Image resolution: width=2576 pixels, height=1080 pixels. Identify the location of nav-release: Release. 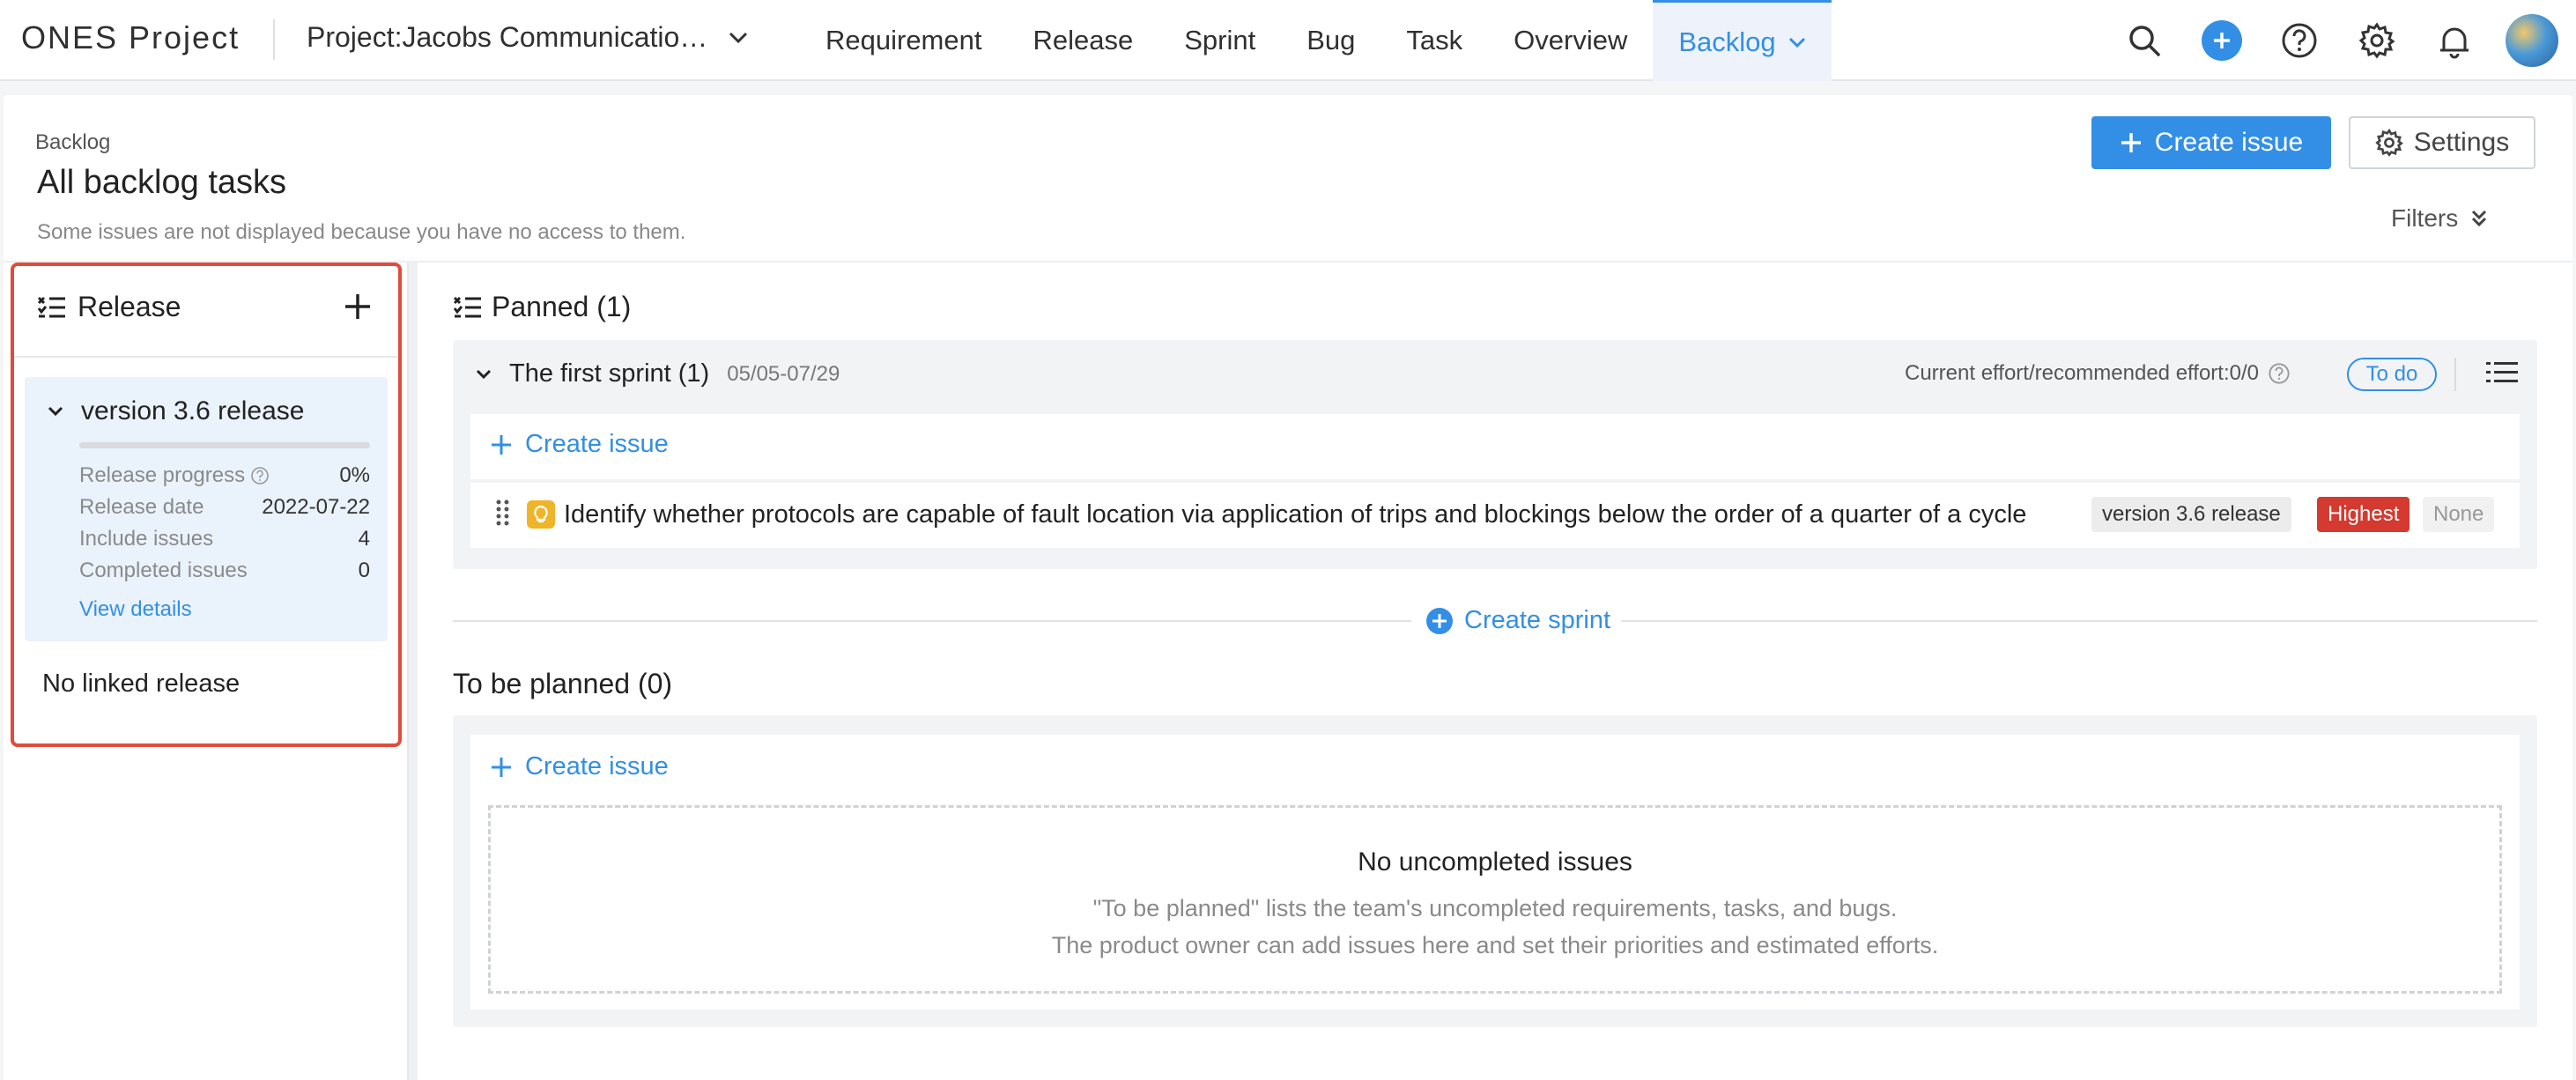
(1082, 40).